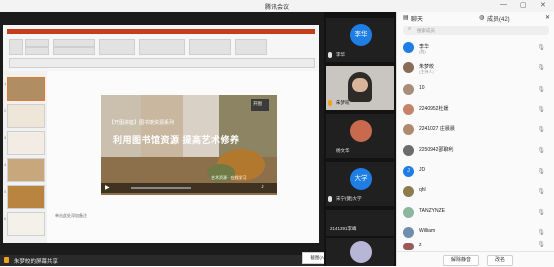 The width and height of the screenshot is (554, 267). Describe the element at coordinates (162, 260) in the screenshot. I see `screen-share-bar: 朱梦皎的屏幕共享` at that location.